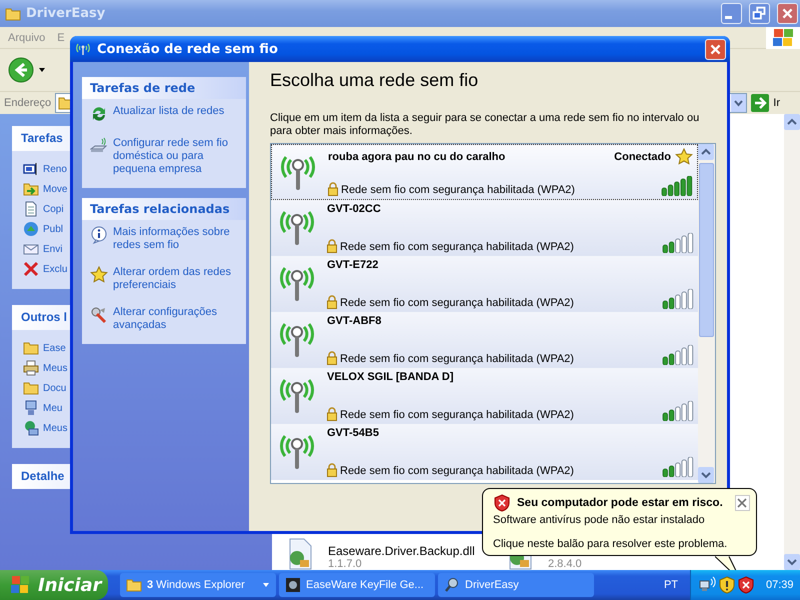 This screenshot has width=800, height=600. What do you see at coordinates (27, 70) in the screenshot?
I see `back-button` at bounding box center [27, 70].